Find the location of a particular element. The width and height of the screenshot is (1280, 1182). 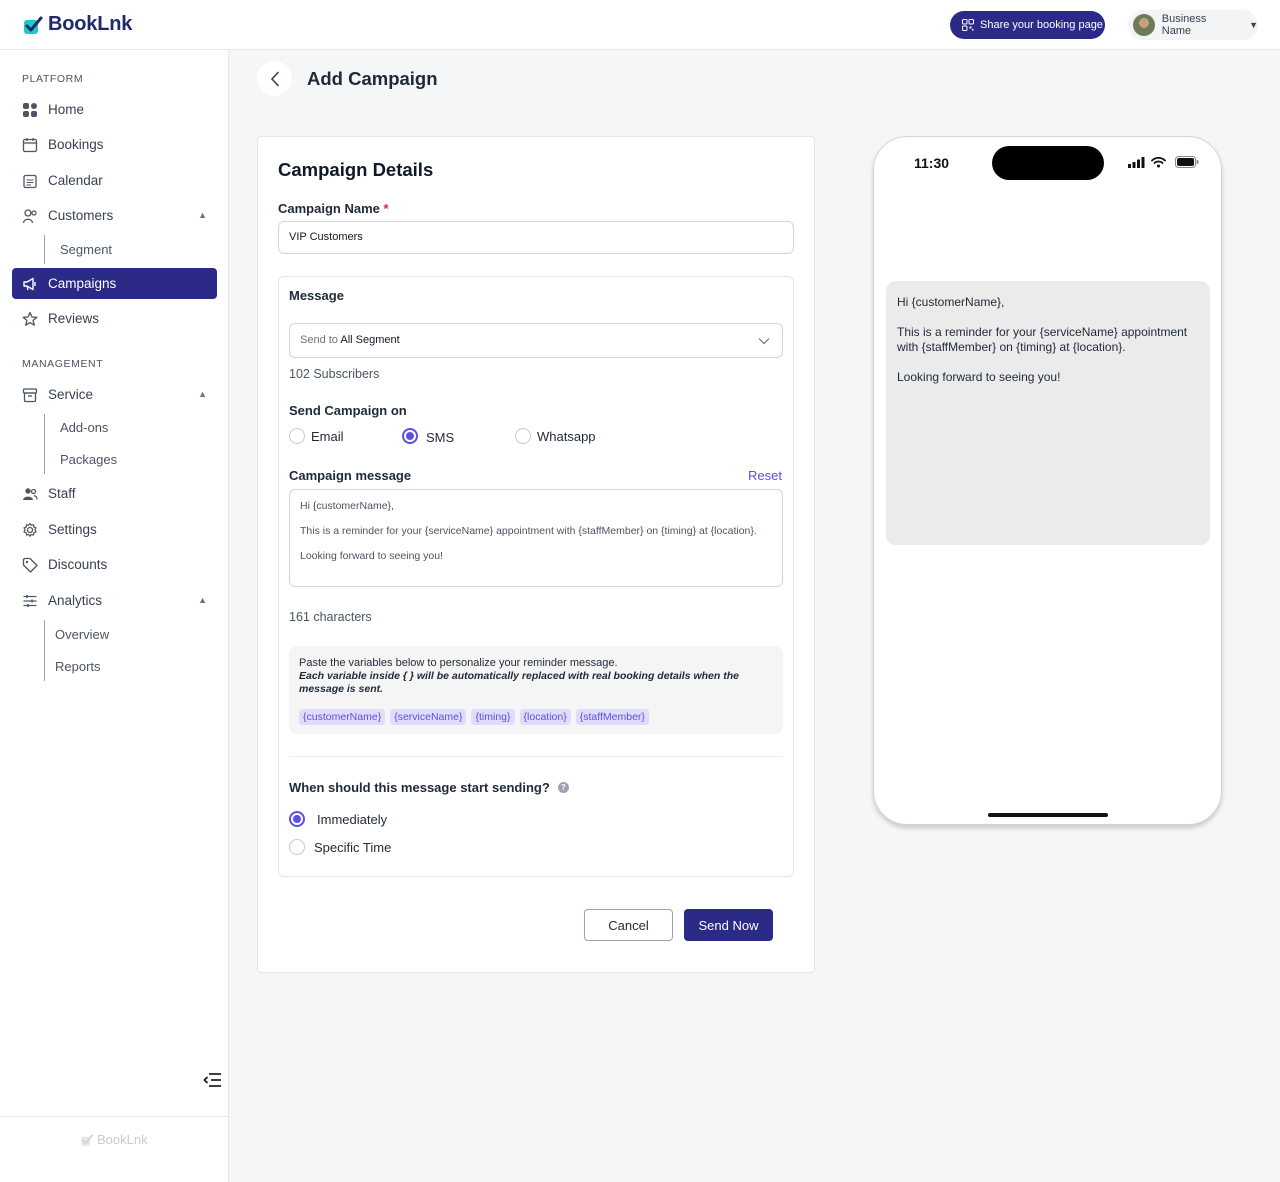

grid-icon is located at coordinates (30, 109).